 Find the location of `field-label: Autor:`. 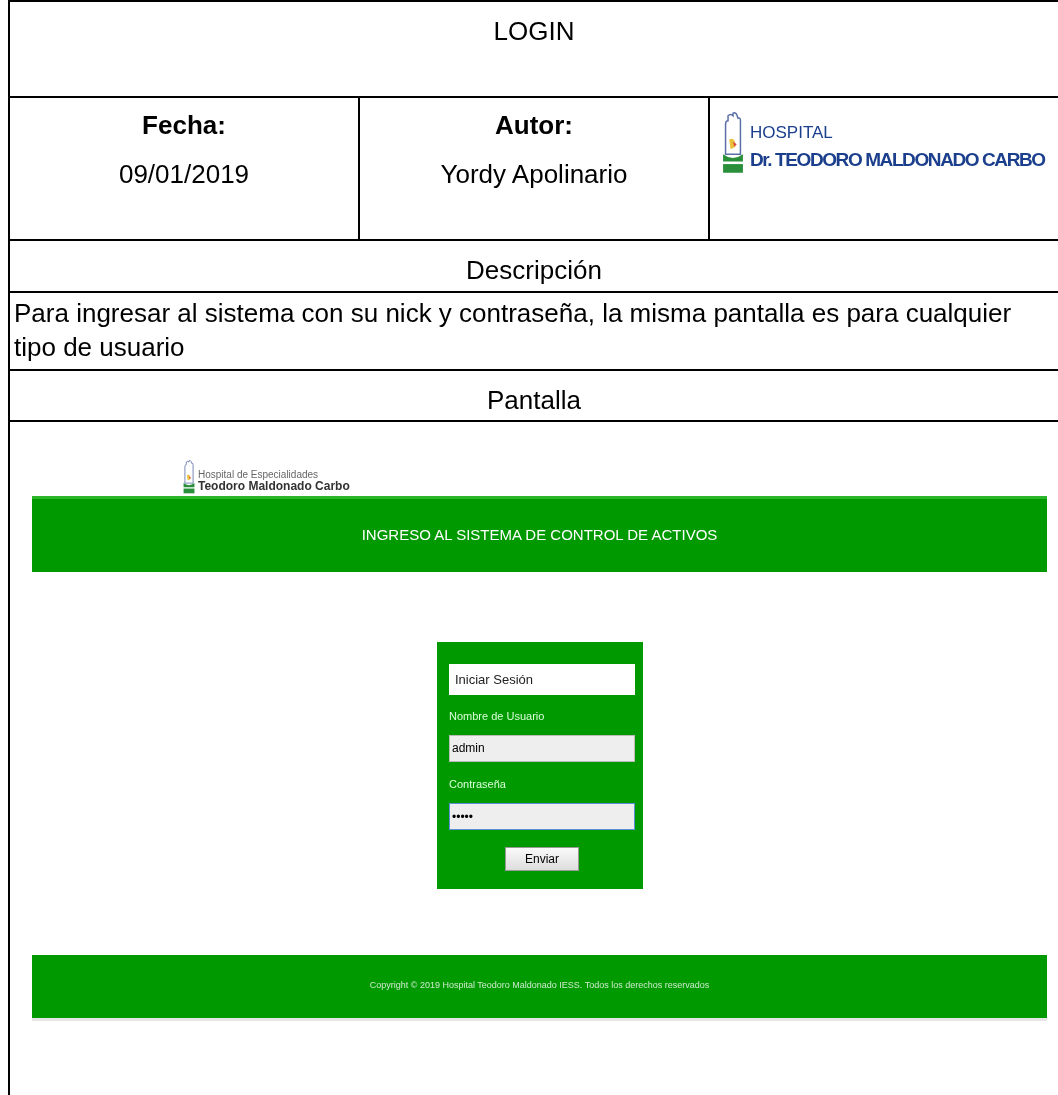

field-label: Autor: is located at coordinates (534, 125).